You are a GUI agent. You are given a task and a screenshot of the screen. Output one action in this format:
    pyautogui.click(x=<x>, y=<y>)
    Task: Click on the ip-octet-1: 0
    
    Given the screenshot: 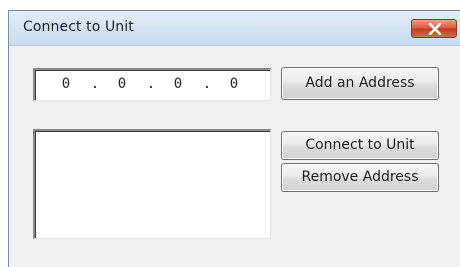 What is the action you would take?
    pyautogui.click(x=66, y=84)
    